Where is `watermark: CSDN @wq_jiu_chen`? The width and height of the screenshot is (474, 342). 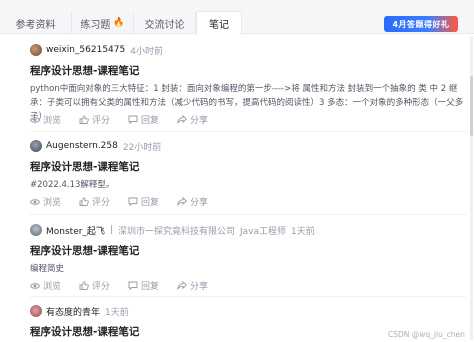
watermark: CSDN @wq_jiu_chen is located at coordinates (426, 334).